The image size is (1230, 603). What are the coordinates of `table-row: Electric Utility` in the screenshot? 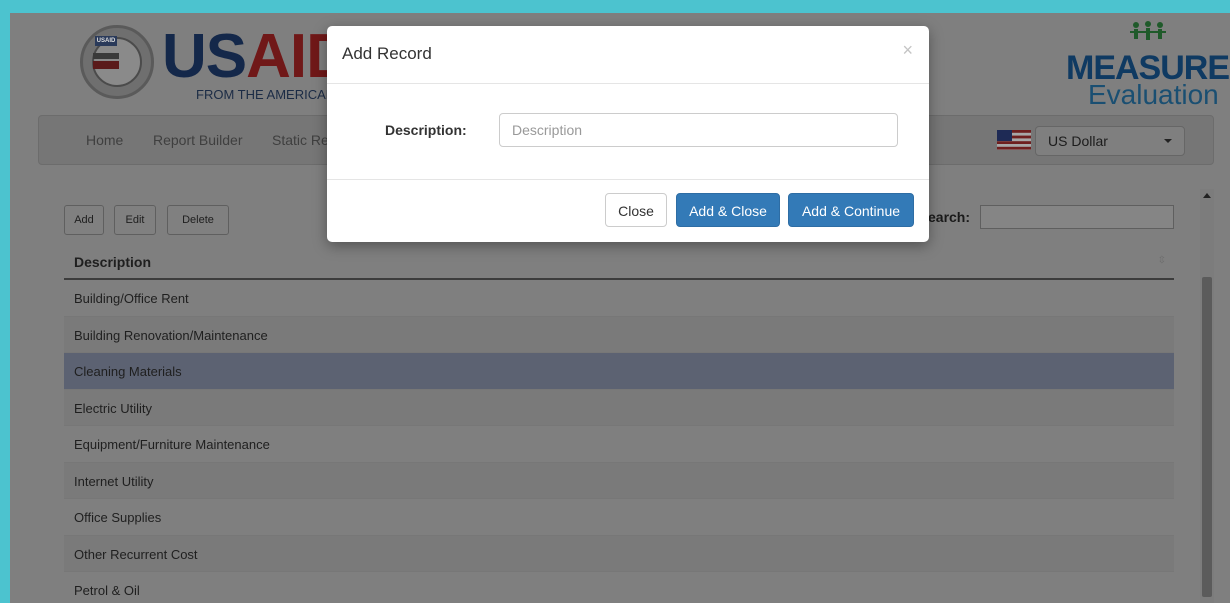 It's located at (619, 407).